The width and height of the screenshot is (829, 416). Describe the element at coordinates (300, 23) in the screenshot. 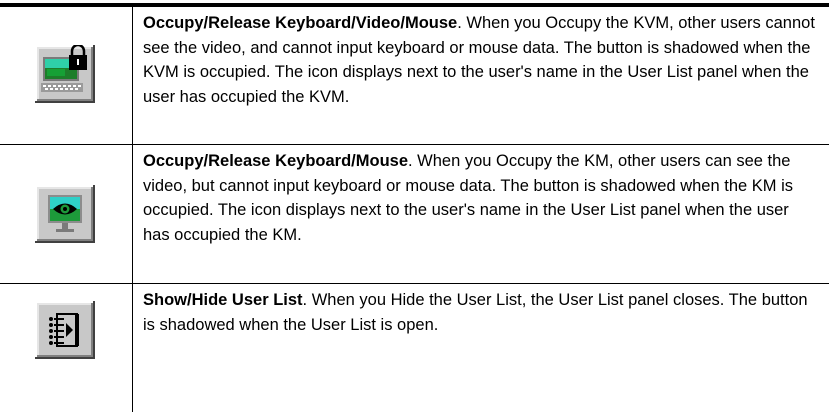

I see `feature-title: Occupy/Release Keyboard/Video/Mouse` at that location.